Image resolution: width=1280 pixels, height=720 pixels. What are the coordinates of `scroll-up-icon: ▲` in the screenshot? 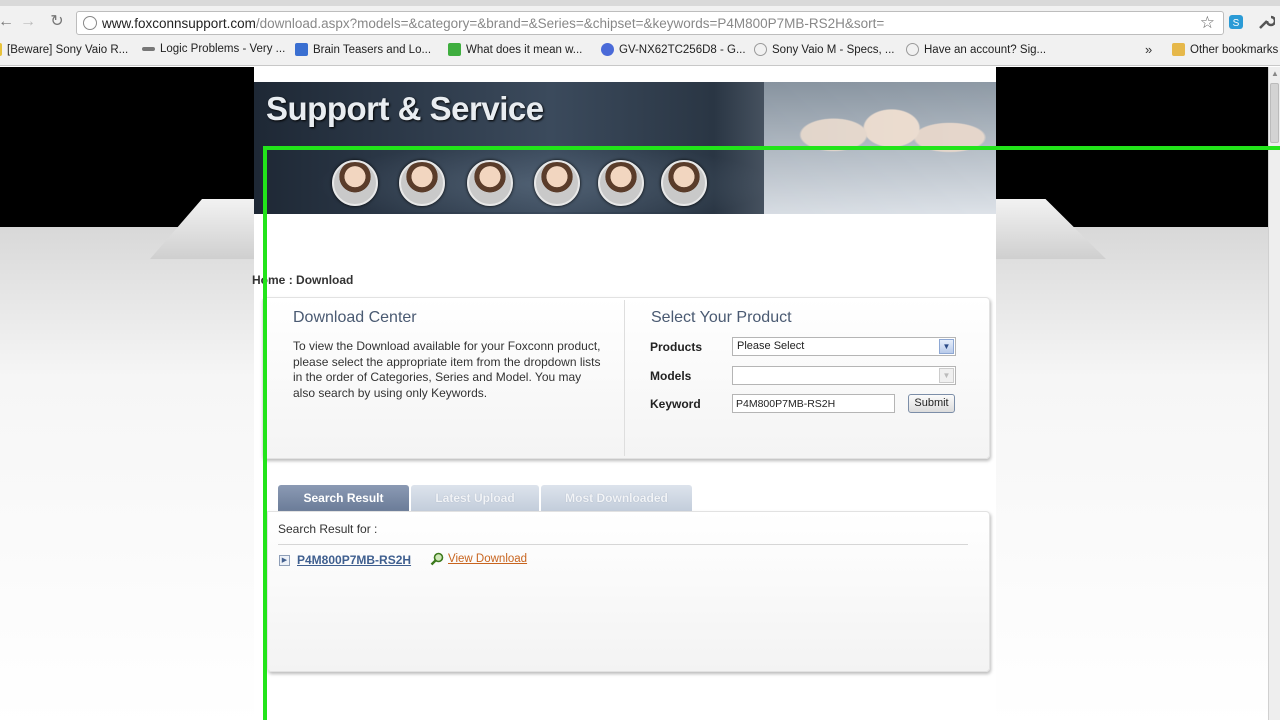 It's located at (1275, 73).